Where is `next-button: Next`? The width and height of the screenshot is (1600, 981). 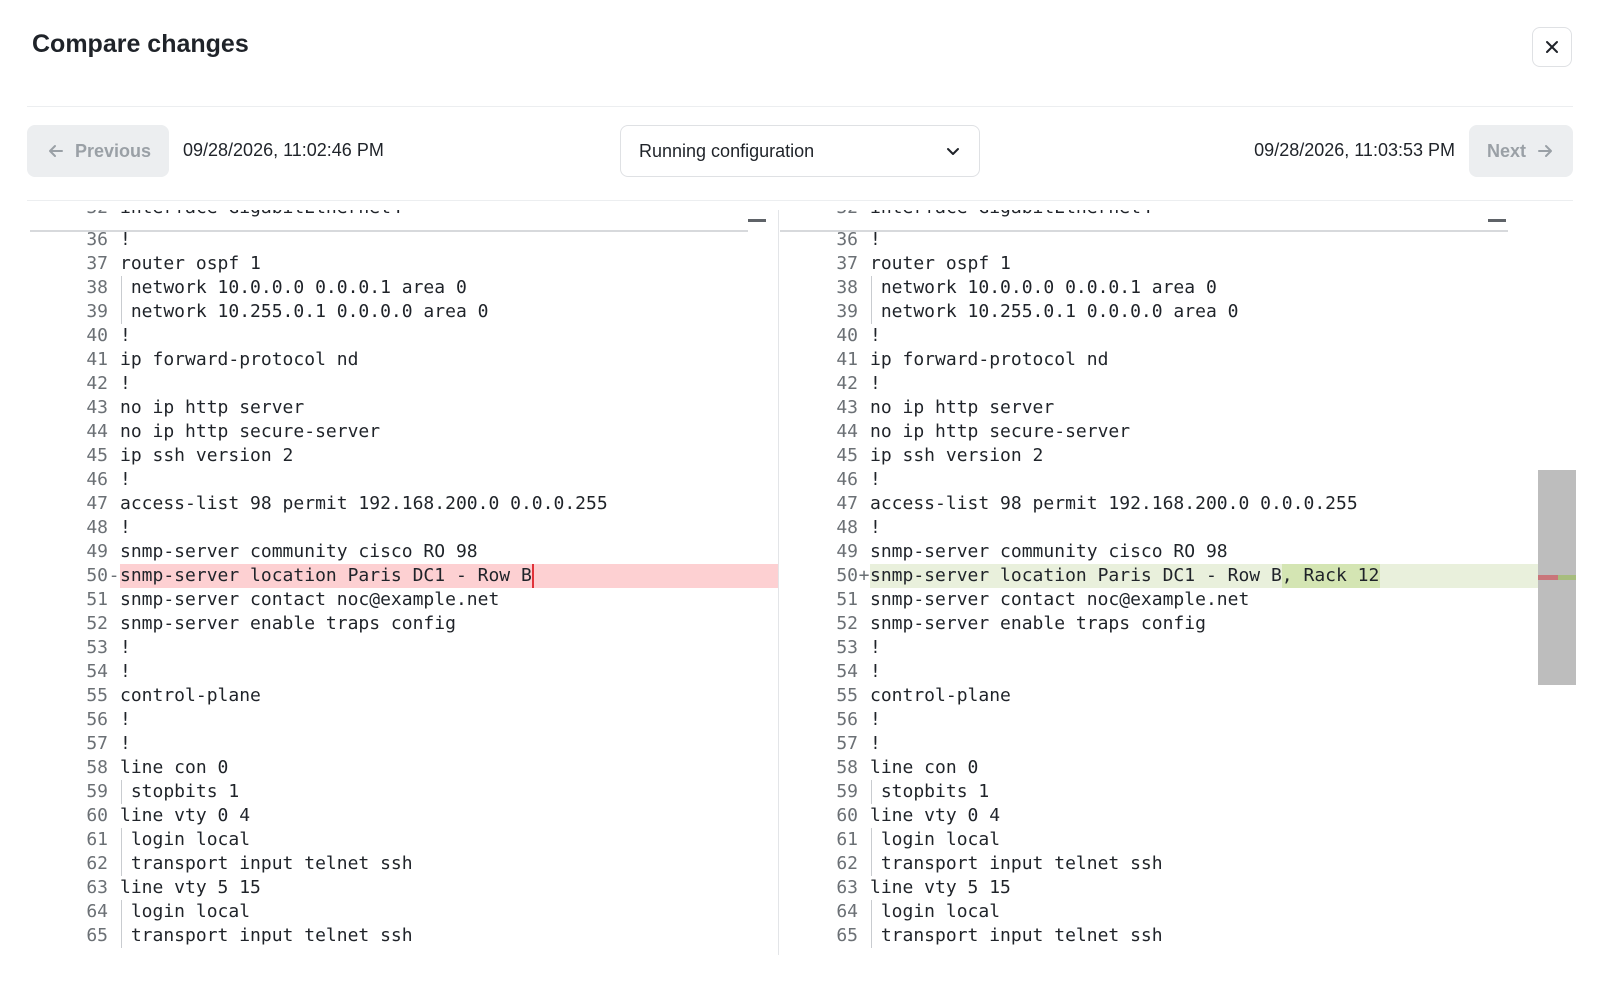
next-button: Next is located at coordinates (1521, 151).